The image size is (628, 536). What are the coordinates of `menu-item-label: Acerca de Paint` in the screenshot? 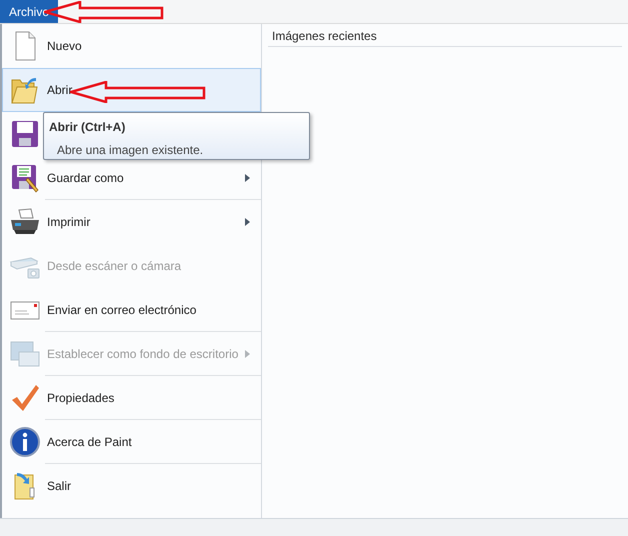 It's located at (89, 442).